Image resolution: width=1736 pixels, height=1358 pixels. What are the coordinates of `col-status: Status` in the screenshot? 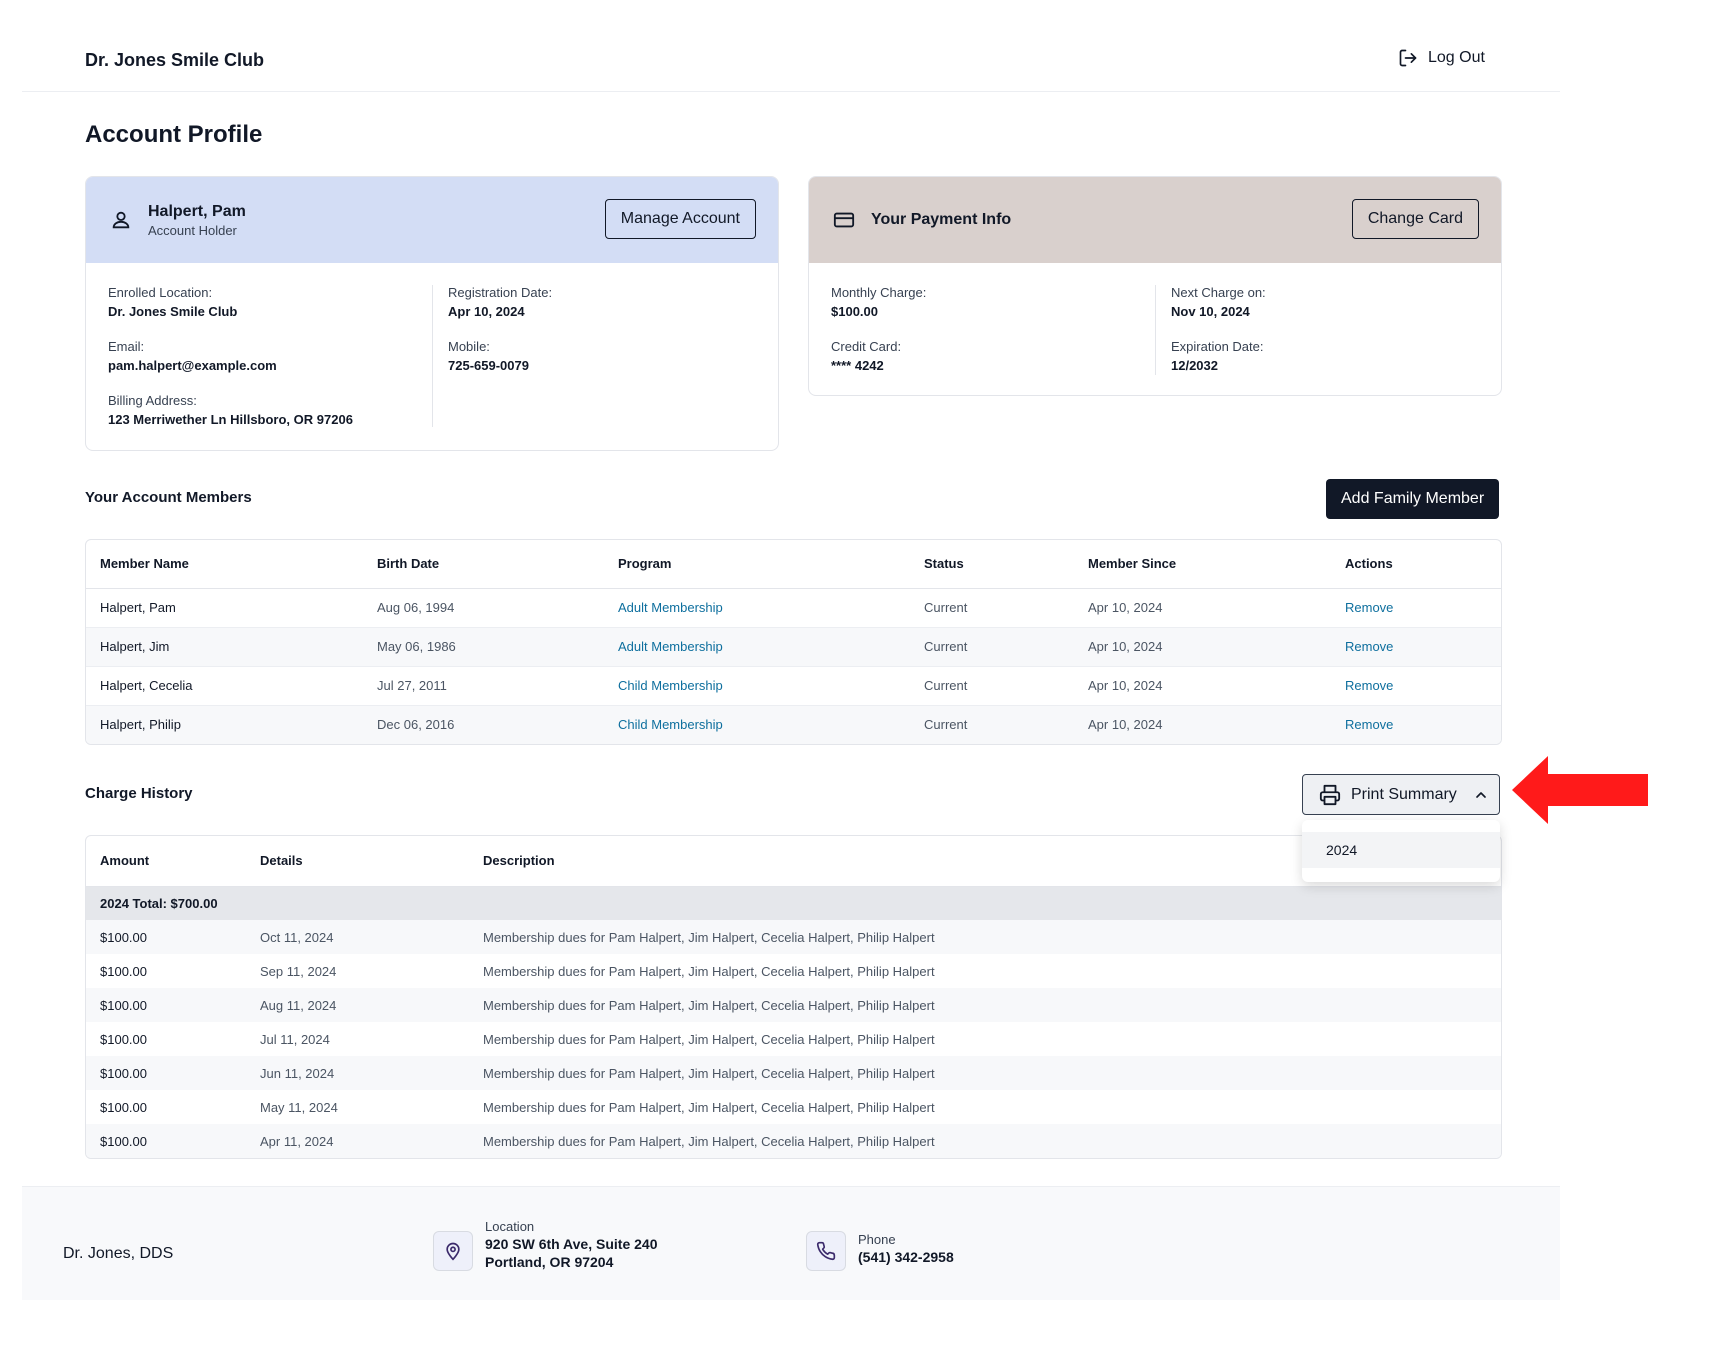 It's located at (992, 564).